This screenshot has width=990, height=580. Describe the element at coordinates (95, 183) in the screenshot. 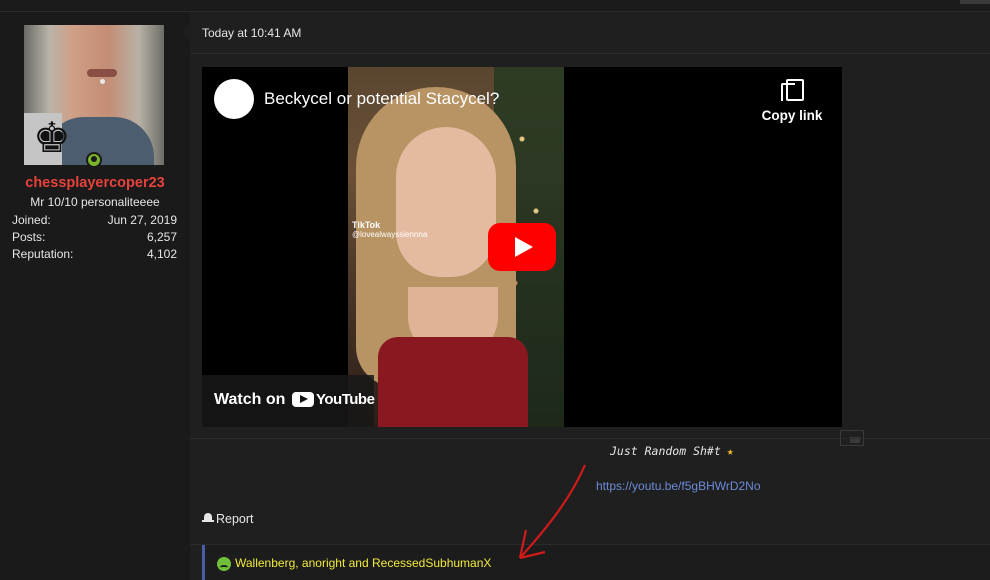

I see `username-link: chessplayercoper23` at that location.